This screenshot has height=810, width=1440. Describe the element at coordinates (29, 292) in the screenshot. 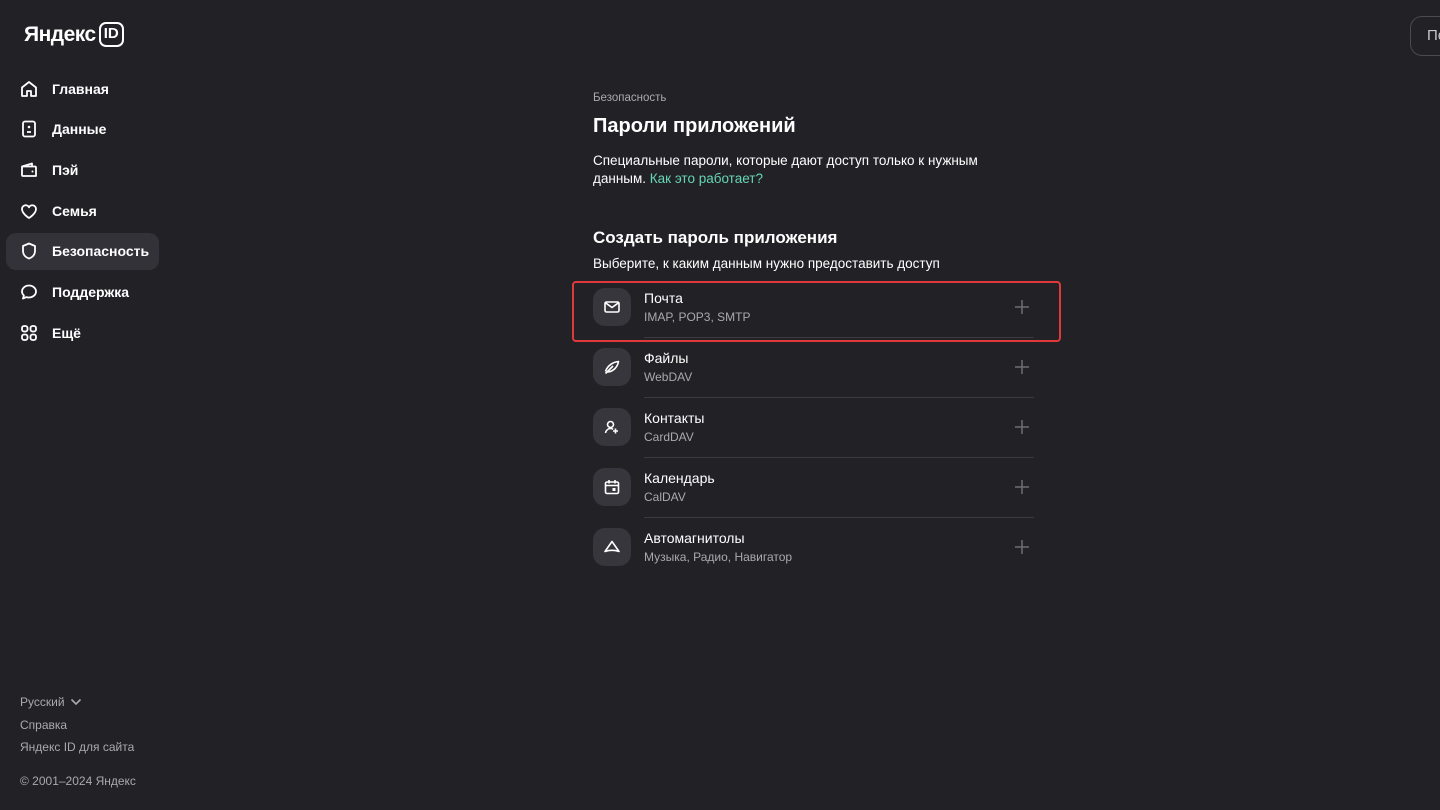

I see `chat-icon` at that location.